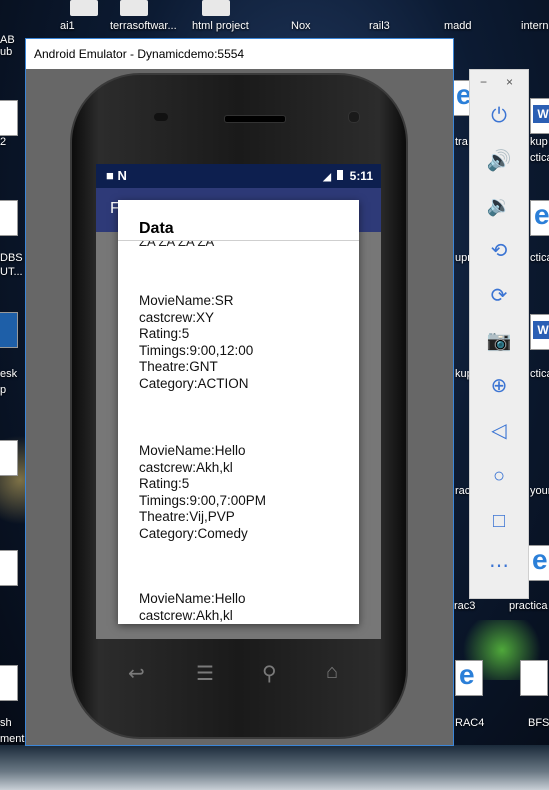 The image size is (549, 790). Describe the element at coordinates (8, 374) in the screenshot. I see `desktop-icon-label: esk` at that location.